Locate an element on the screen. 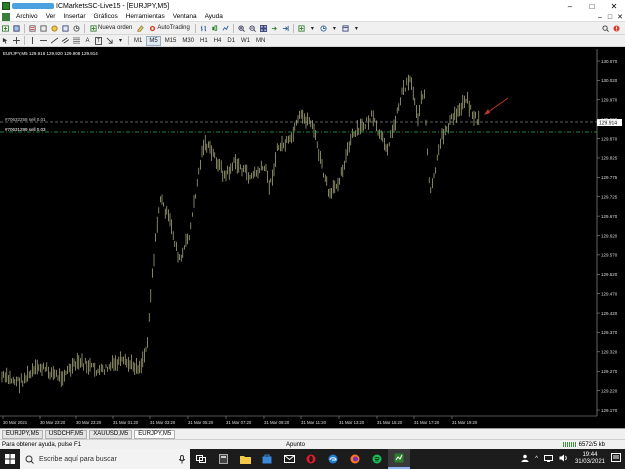 This screenshot has height=469, width=625. task-view-icon is located at coordinates (201, 459).